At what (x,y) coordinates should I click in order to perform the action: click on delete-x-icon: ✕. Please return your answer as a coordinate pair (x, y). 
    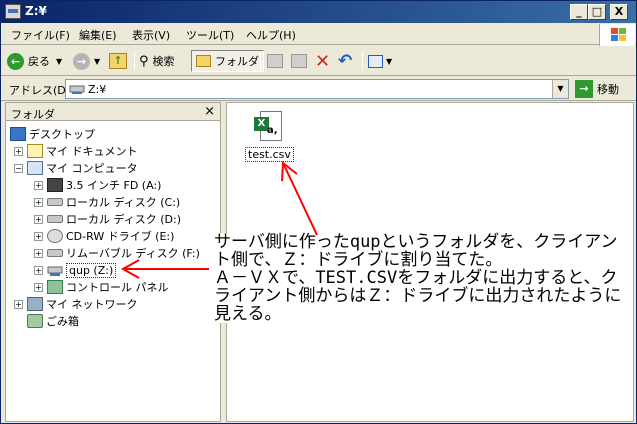
    Looking at the image, I should click on (323, 61).